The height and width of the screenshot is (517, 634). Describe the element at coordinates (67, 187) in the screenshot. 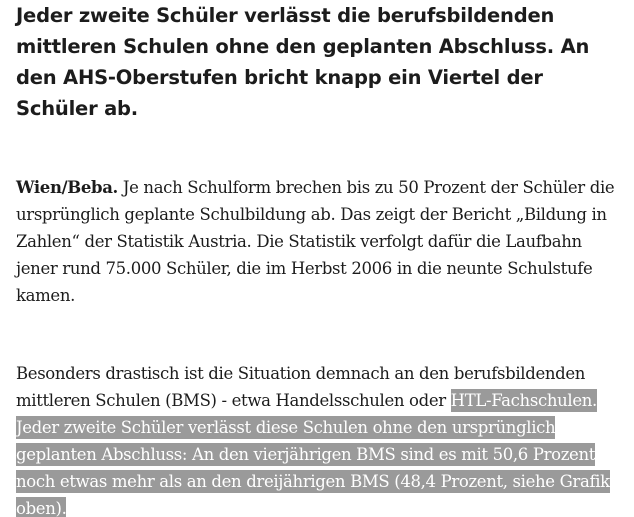

I see `dateline: Wien/Beba.` at that location.